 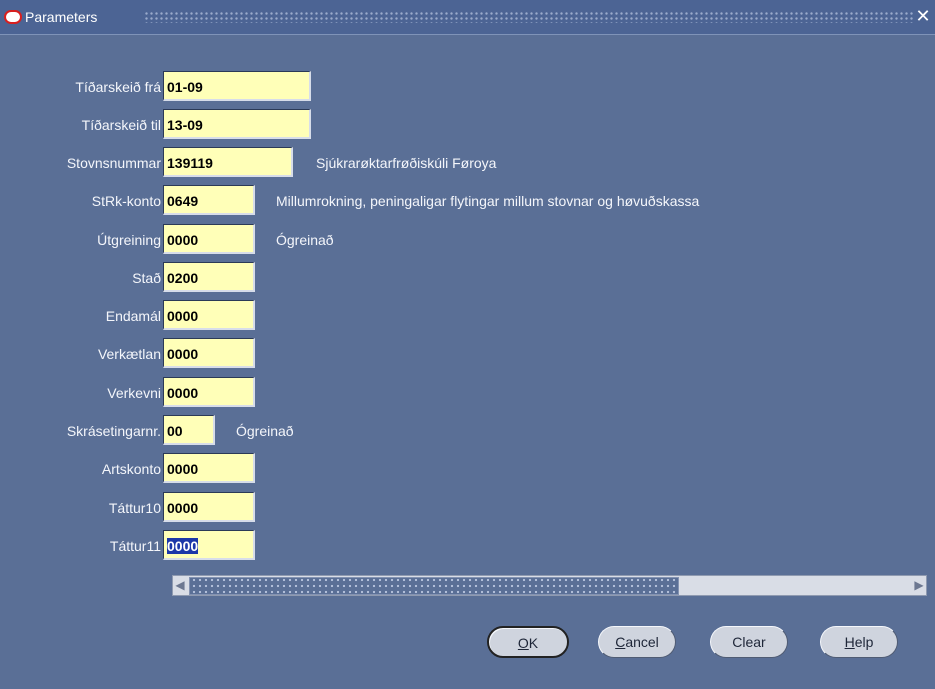 I want to click on window-title: Parameters, so click(x=61, y=17).